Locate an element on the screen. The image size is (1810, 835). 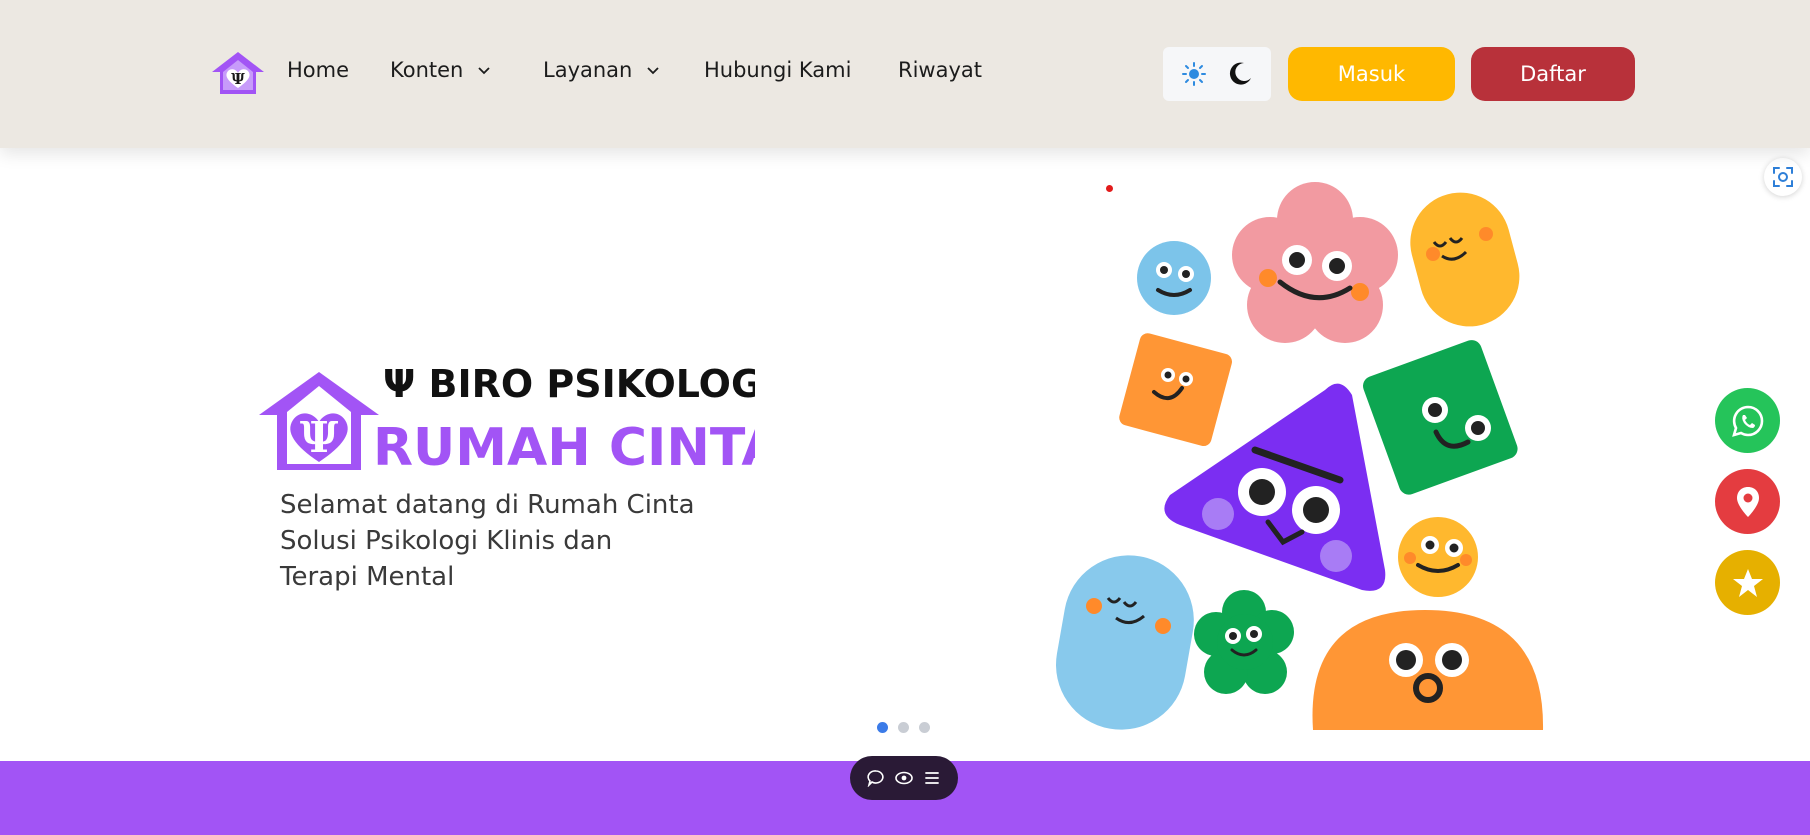
moon-icon is located at coordinates (1240, 73).